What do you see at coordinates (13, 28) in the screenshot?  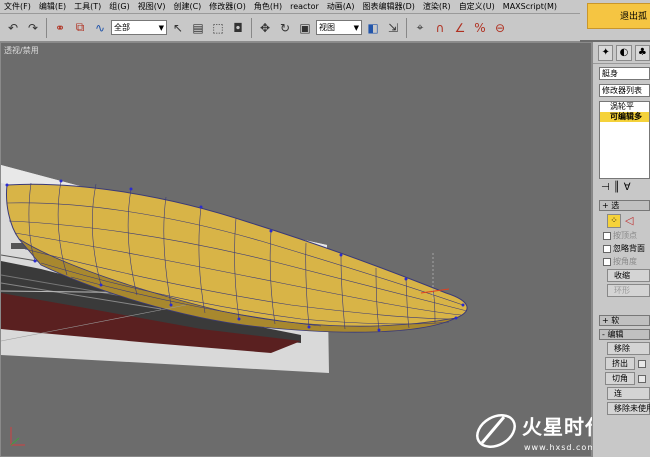 I see `undo-icon: ↶` at bounding box center [13, 28].